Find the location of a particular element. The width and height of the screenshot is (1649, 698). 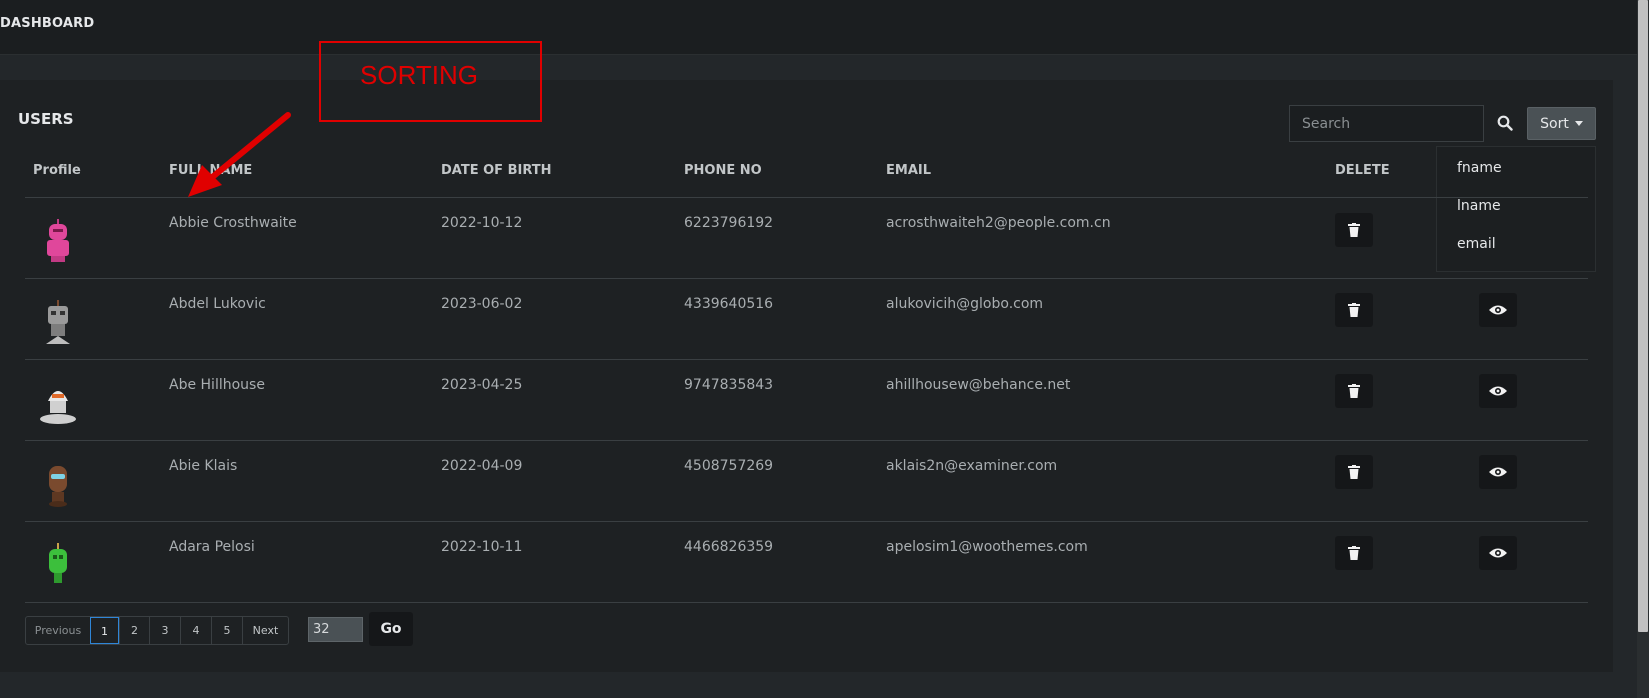

scrollbar-thumb is located at coordinates (1643, 316).